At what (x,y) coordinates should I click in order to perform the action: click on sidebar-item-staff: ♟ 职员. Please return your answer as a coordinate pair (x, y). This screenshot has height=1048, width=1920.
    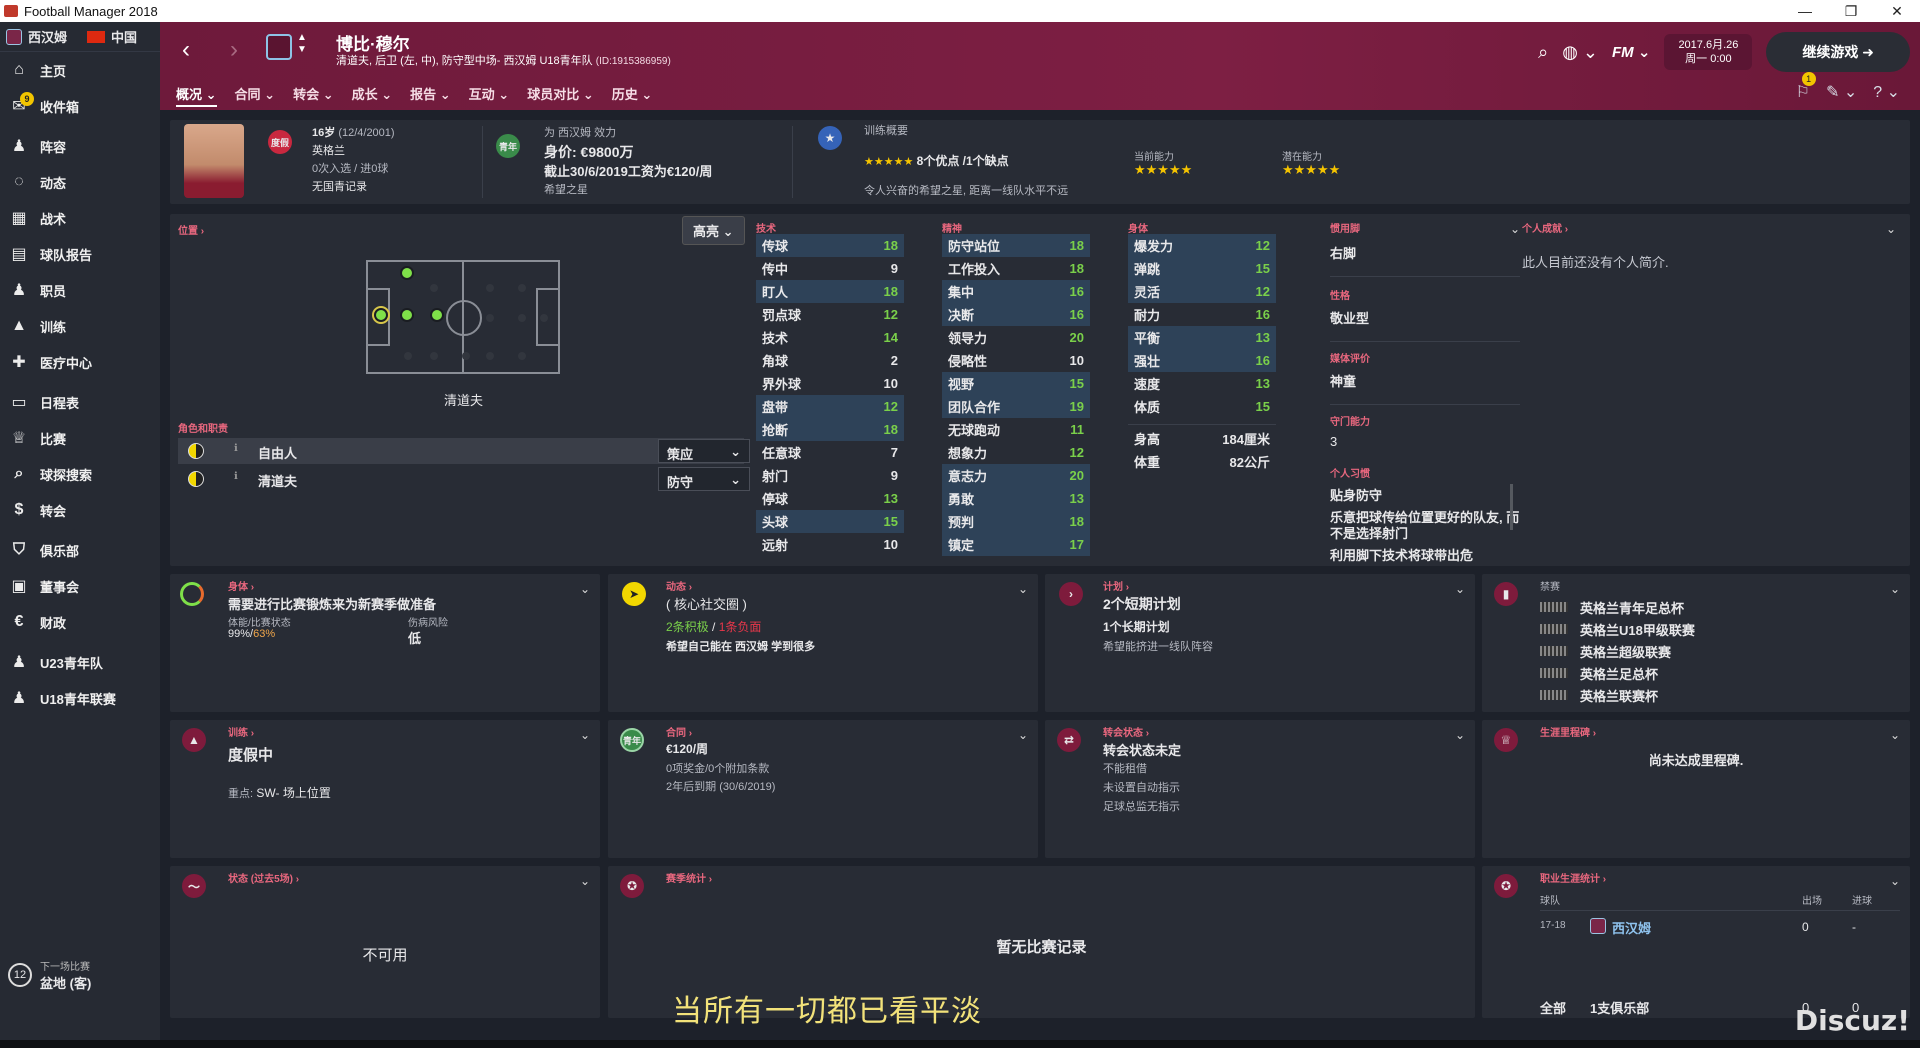
    Looking at the image, I should click on (80, 290).